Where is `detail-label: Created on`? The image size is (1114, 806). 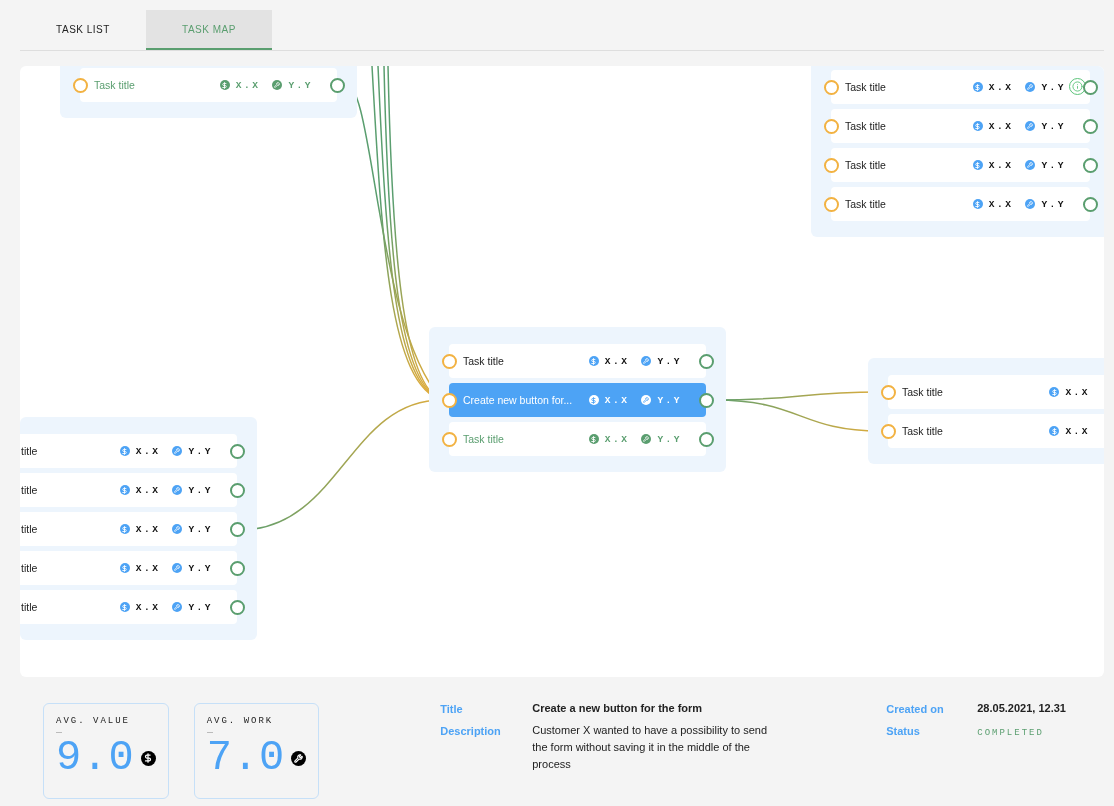 detail-label: Created on is located at coordinates (915, 710).